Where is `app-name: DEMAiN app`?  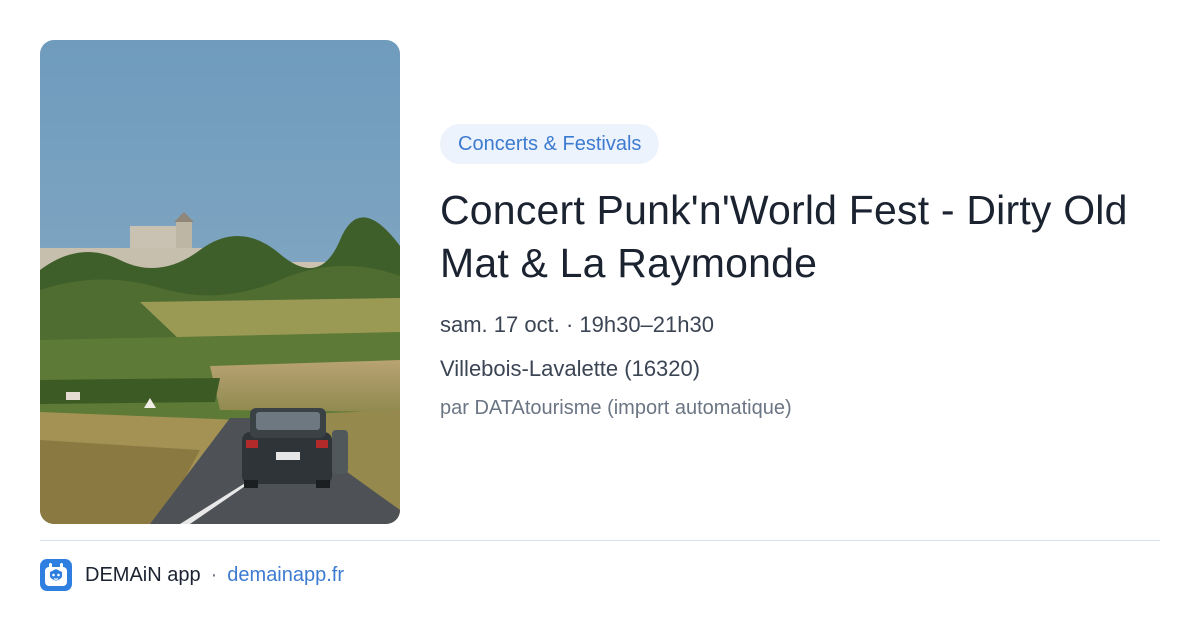
app-name: DEMAiN app is located at coordinates (143, 574).